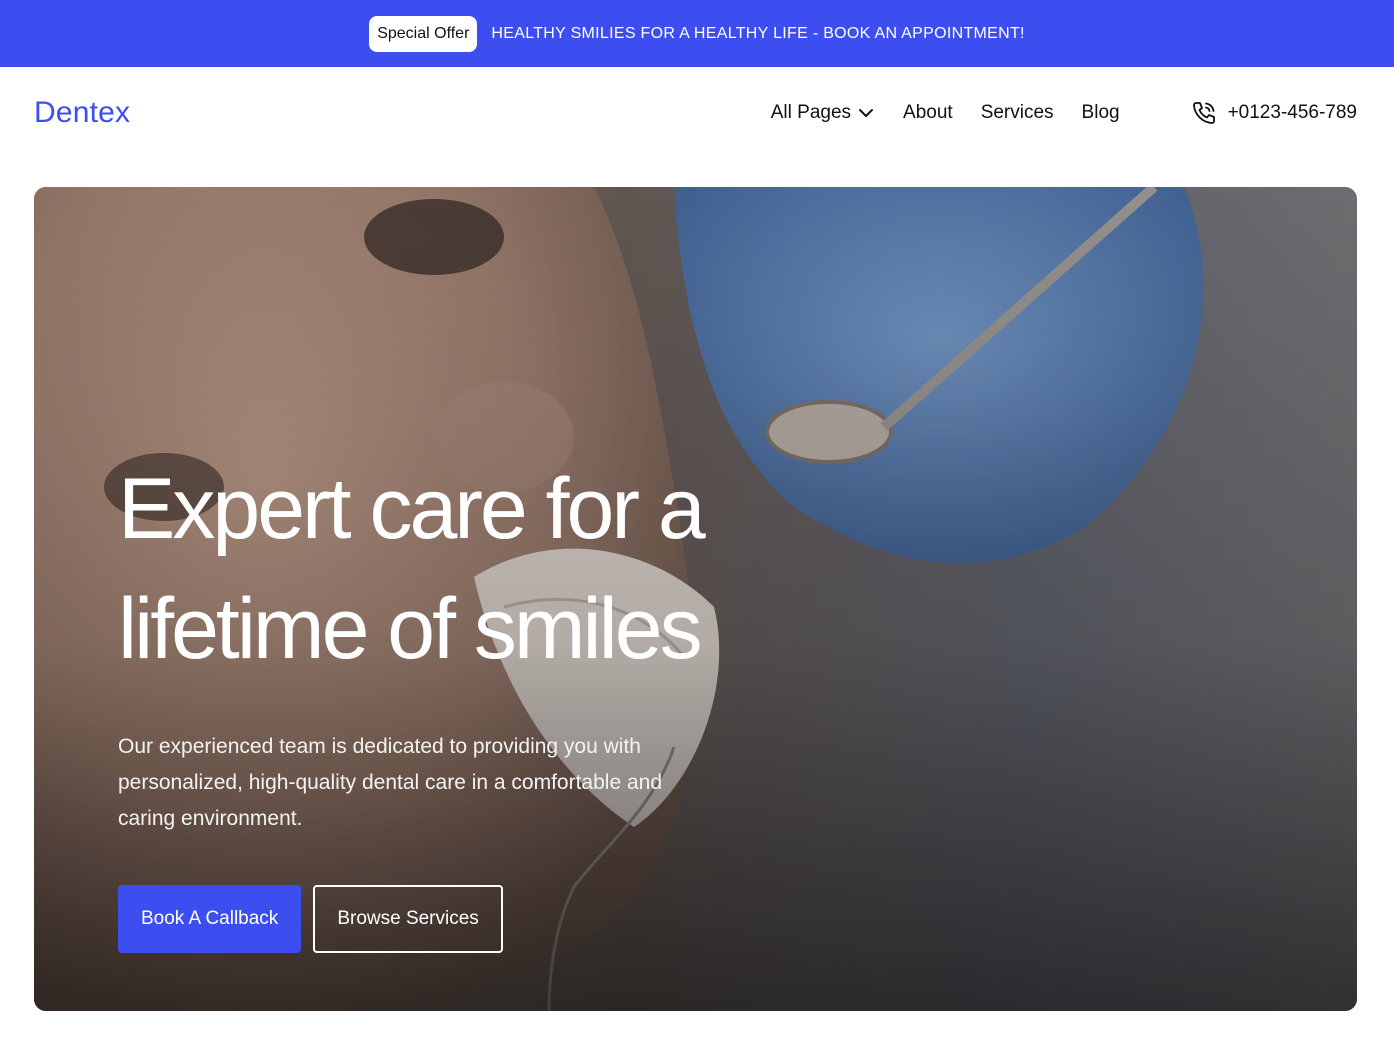 The height and width of the screenshot is (1048, 1394). Describe the element at coordinates (468, 569) in the screenshot. I see `hero-title: Expert care for a lifetime of smiles` at that location.